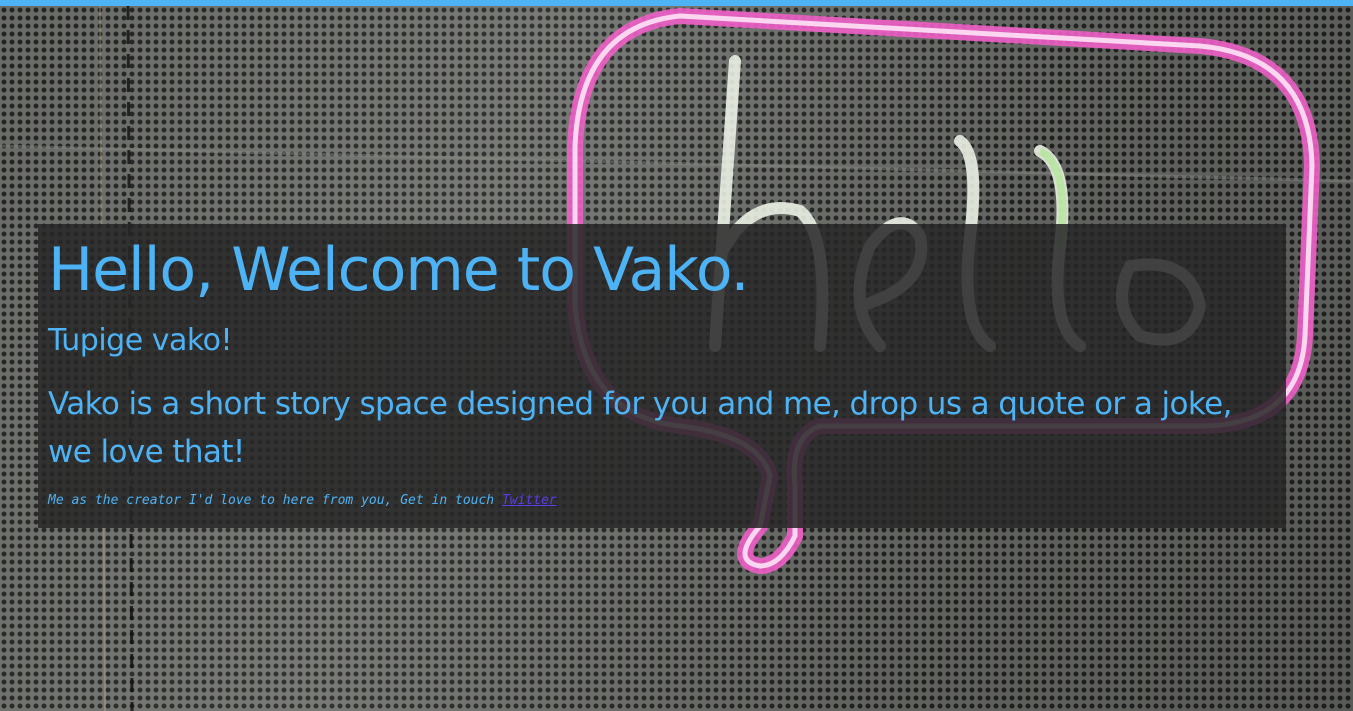  I want to click on twitter-link: Twitter, so click(529, 500).